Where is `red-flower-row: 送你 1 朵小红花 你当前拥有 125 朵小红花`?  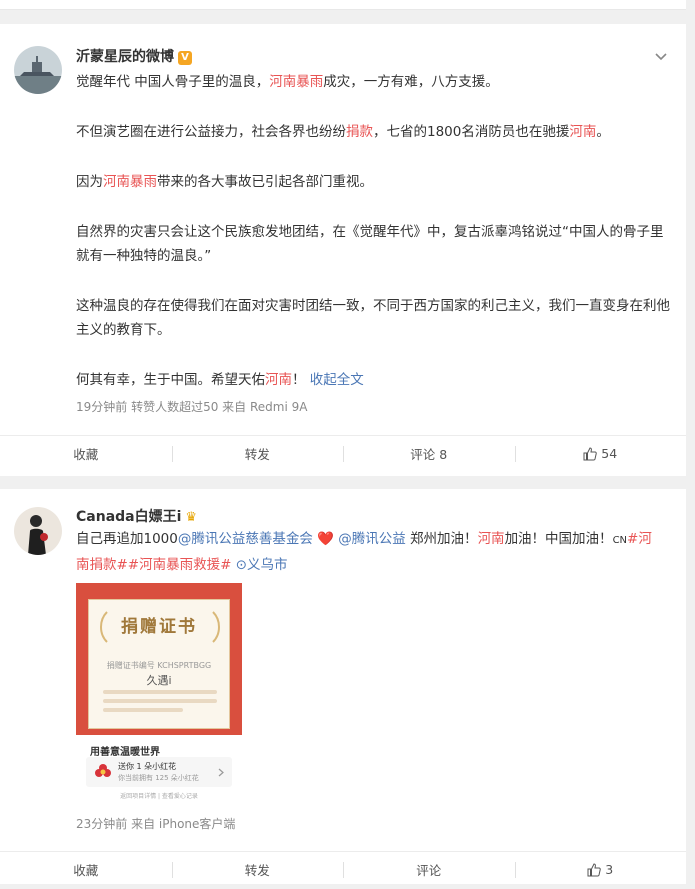 red-flower-row: 送你 1 朵小红花 你当前拥有 125 朵小红花 is located at coordinates (159, 772).